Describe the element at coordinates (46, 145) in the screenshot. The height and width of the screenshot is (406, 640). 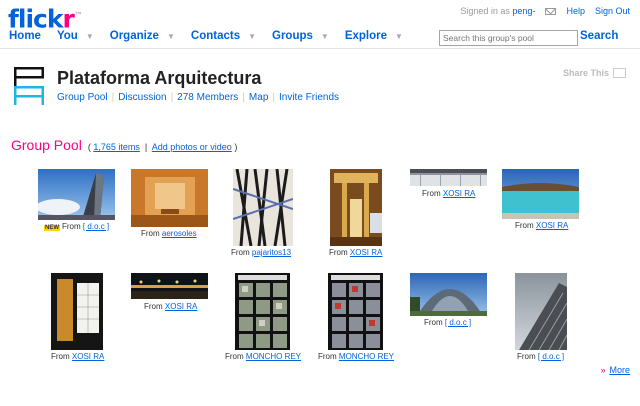
I see `pool-title: Group Pool` at that location.